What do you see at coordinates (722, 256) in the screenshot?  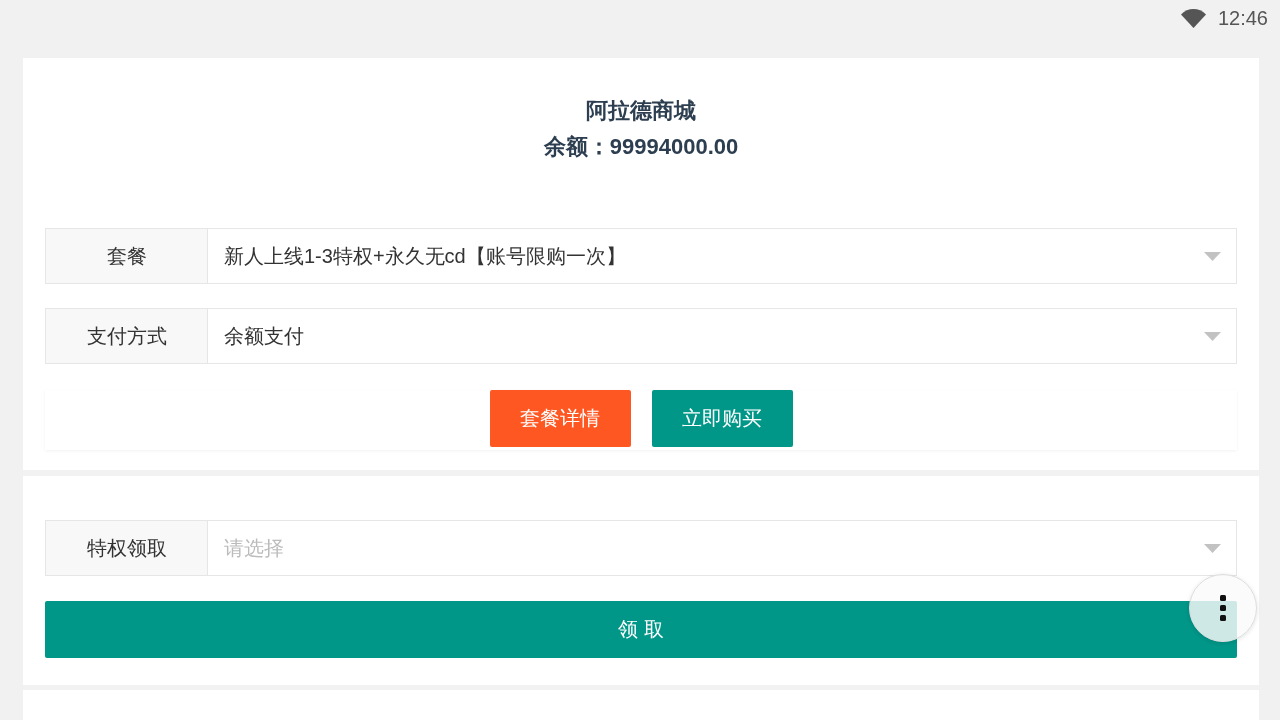 I see `select-field: 新人上线1-3特权+永久无cd【账号限购一次】` at bounding box center [722, 256].